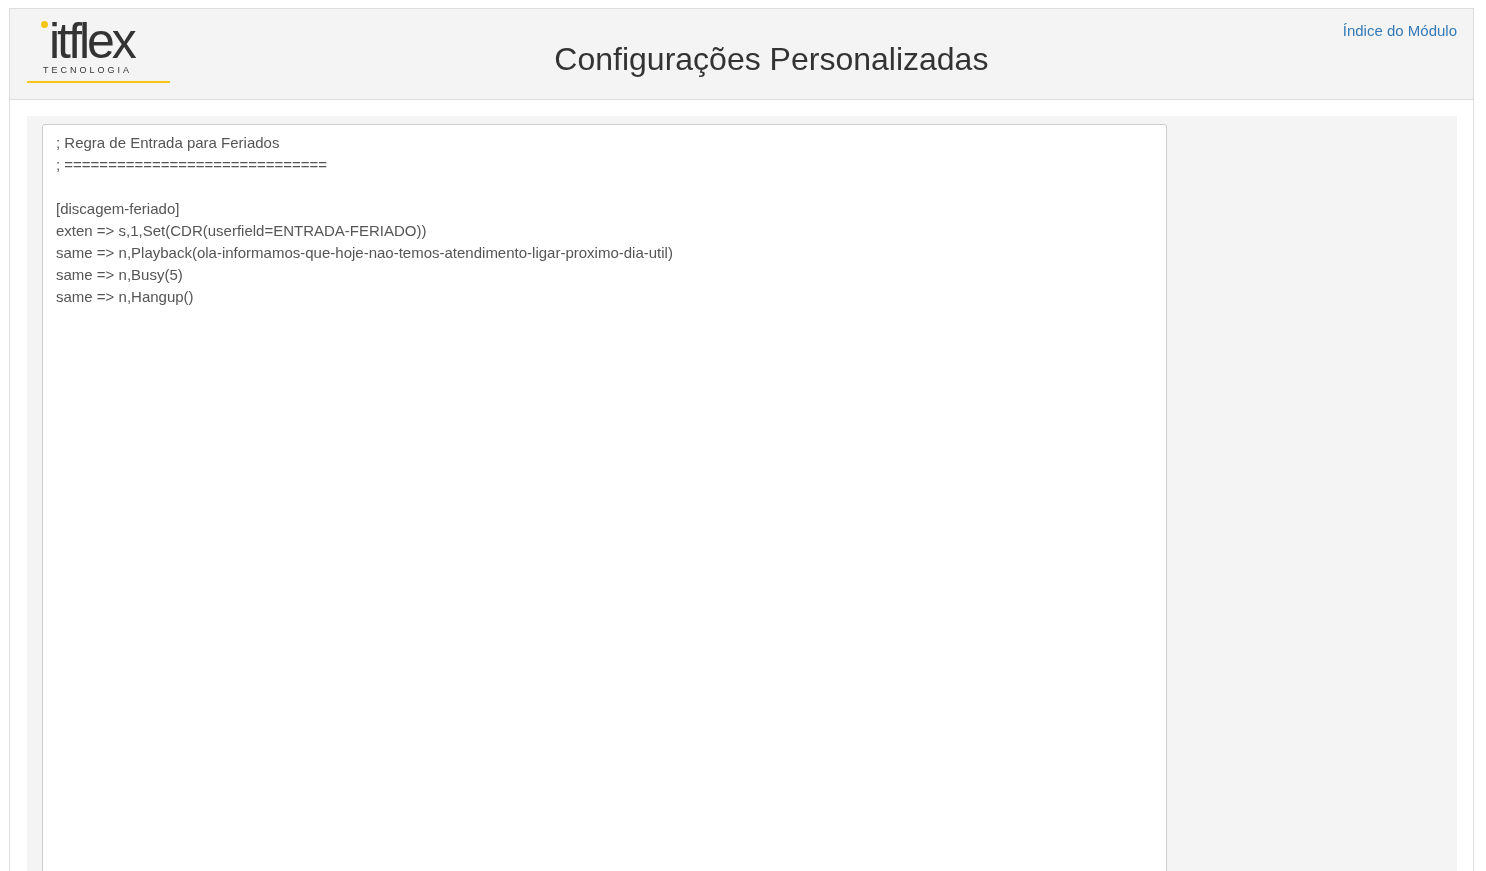  I want to click on logo-tagline: TECNOLOGIA, so click(87, 70).